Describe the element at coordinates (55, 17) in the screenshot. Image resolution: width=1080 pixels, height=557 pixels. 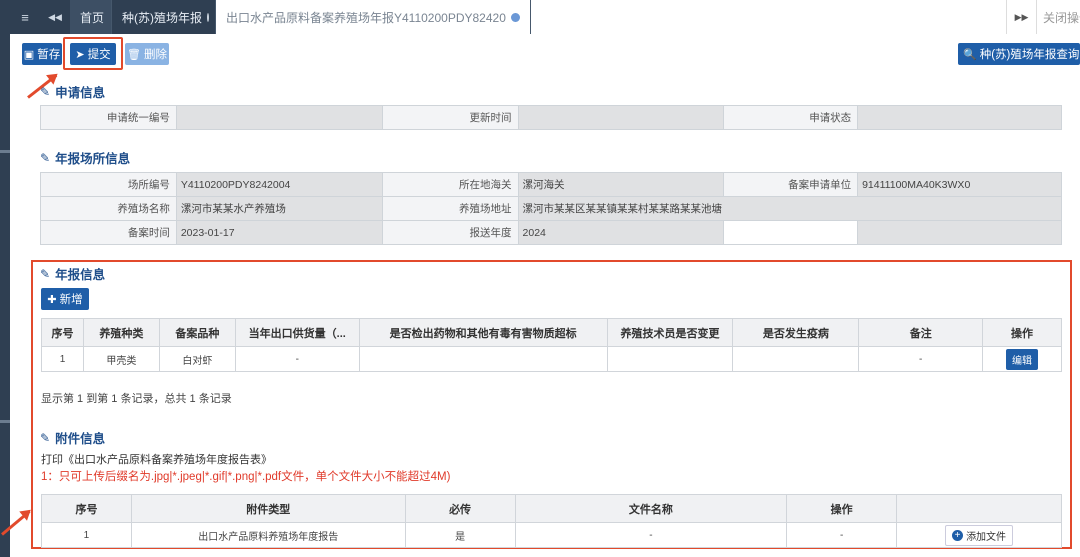
I see `tab-prev-icon: ◀◀` at that location.